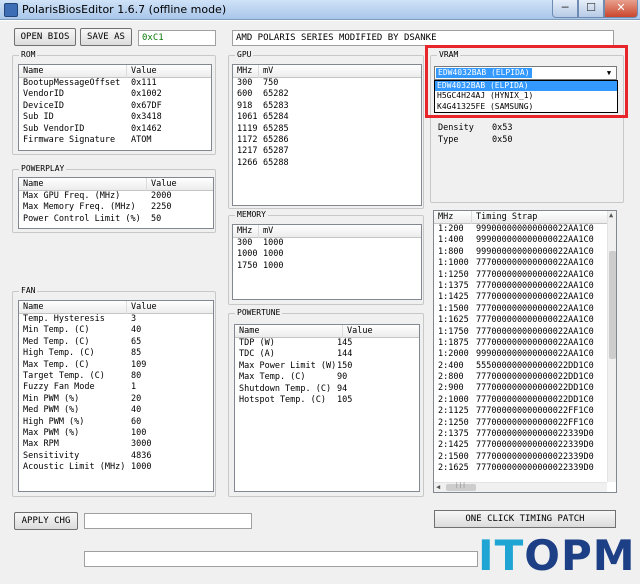  What do you see at coordinates (327, 262) in the screenshot?
I see `memory-list: MHz mV 300 1000 1000 1000 1750 1000` at bounding box center [327, 262].